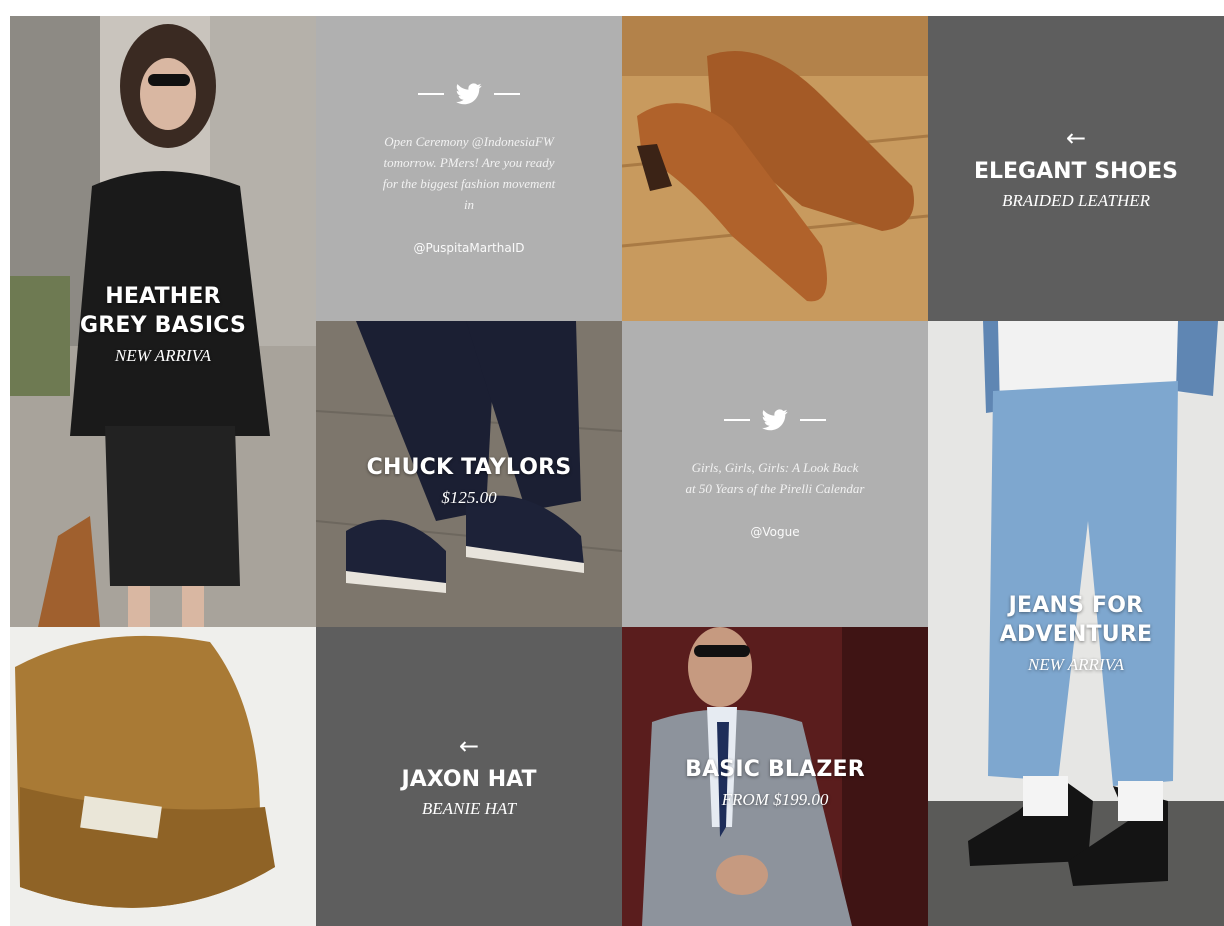  I want to click on beanie-photo, so click(163, 776).